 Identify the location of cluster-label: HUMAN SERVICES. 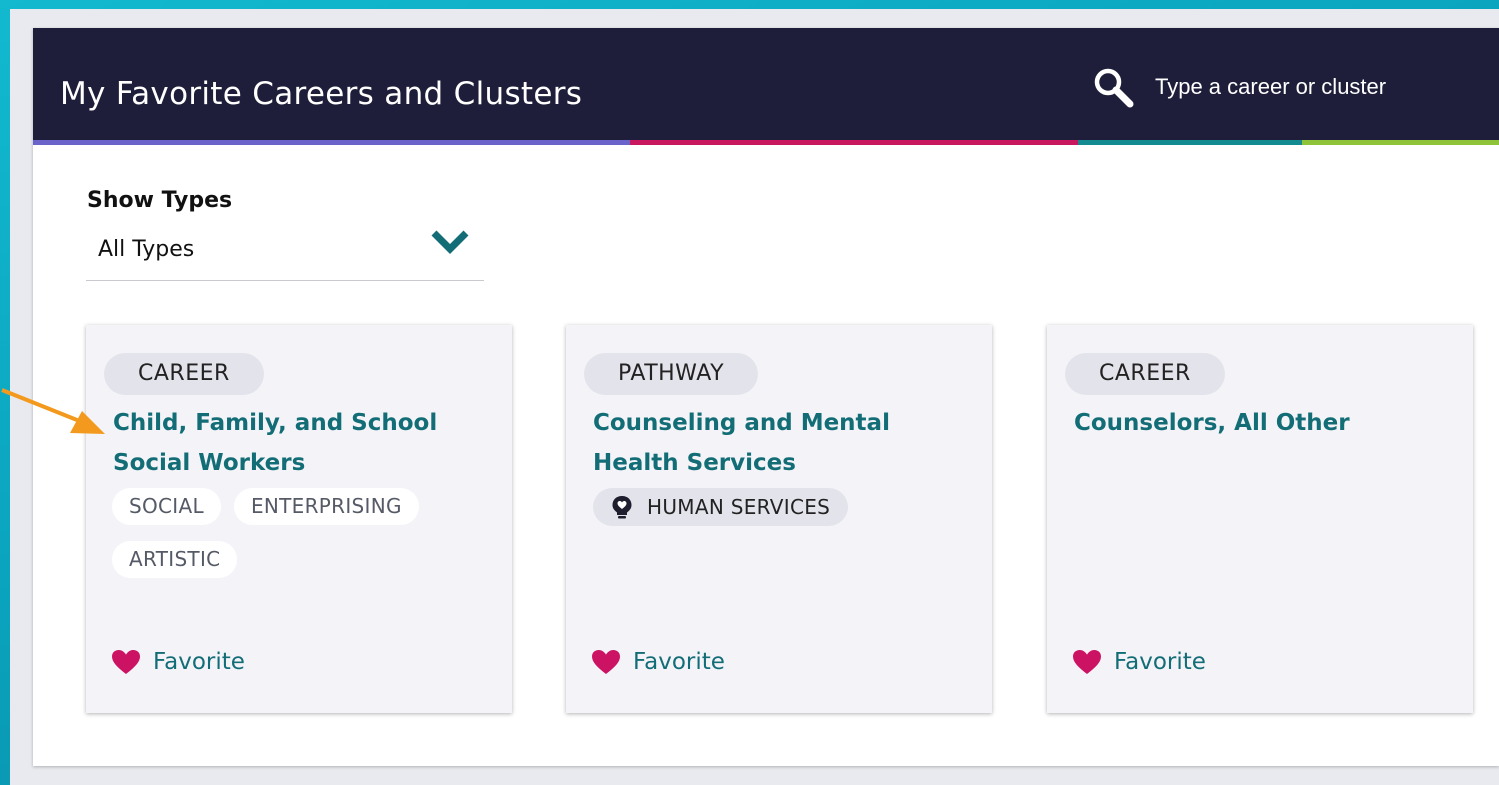
(739, 507).